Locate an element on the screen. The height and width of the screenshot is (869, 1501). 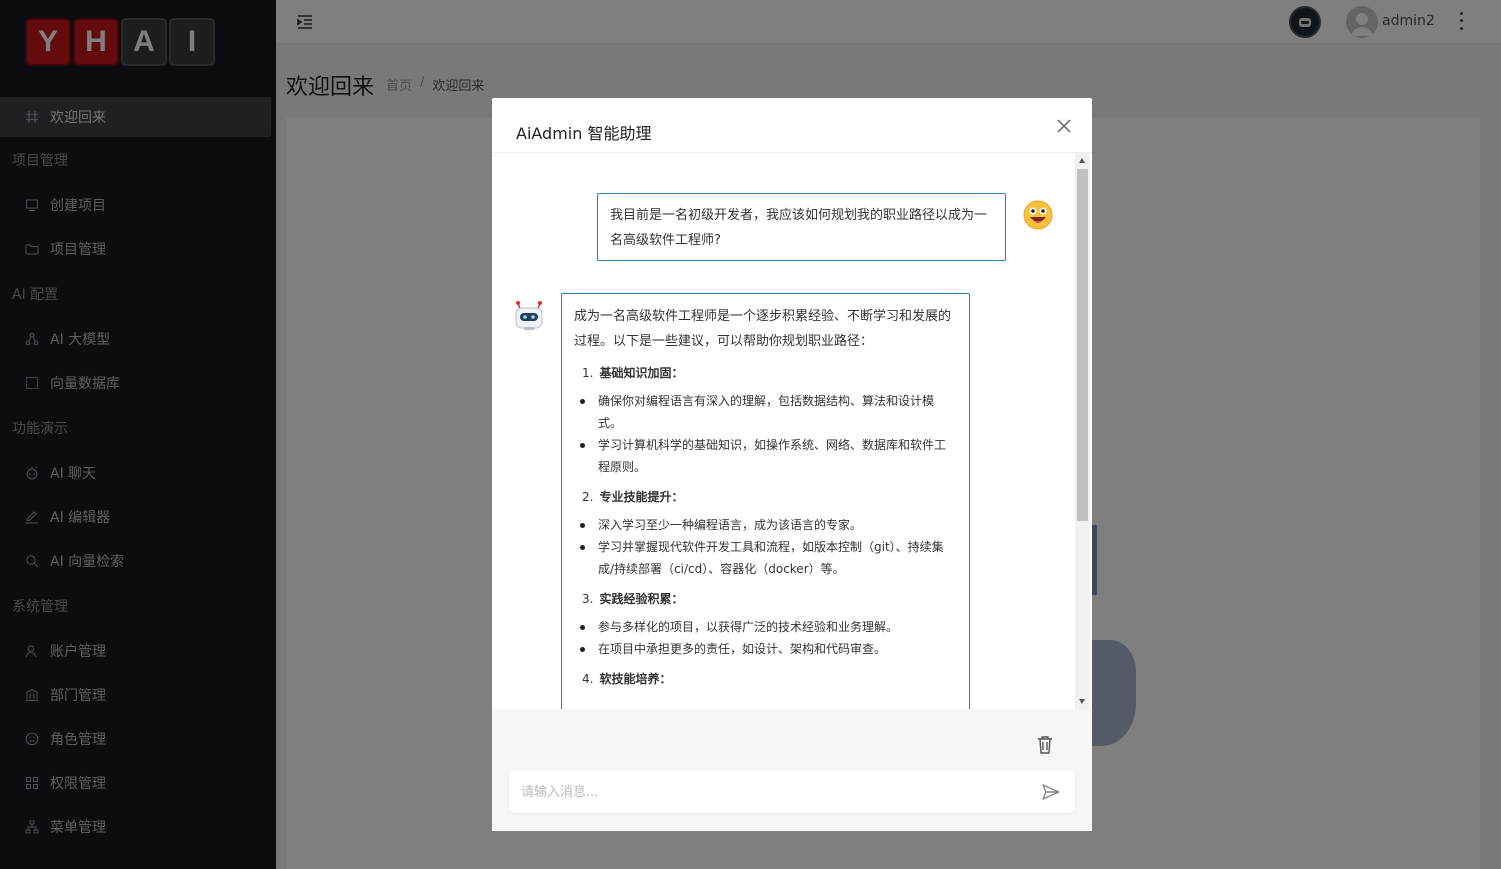
dialog-header: AiAdmin 智能助理 is located at coordinates (792, 125).